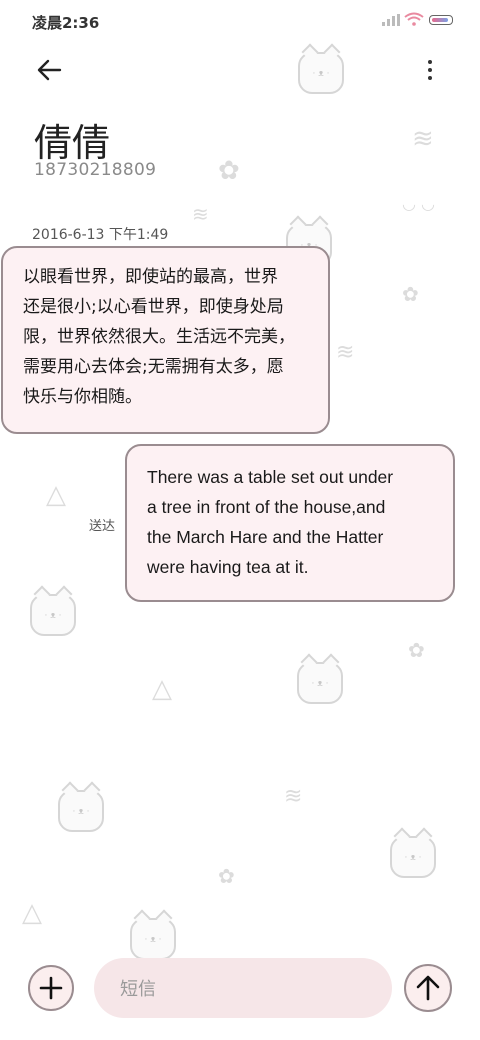  Describe the element at coordinates (430, 70) in the screenshot. I see `more-vertical-icon` at that location.